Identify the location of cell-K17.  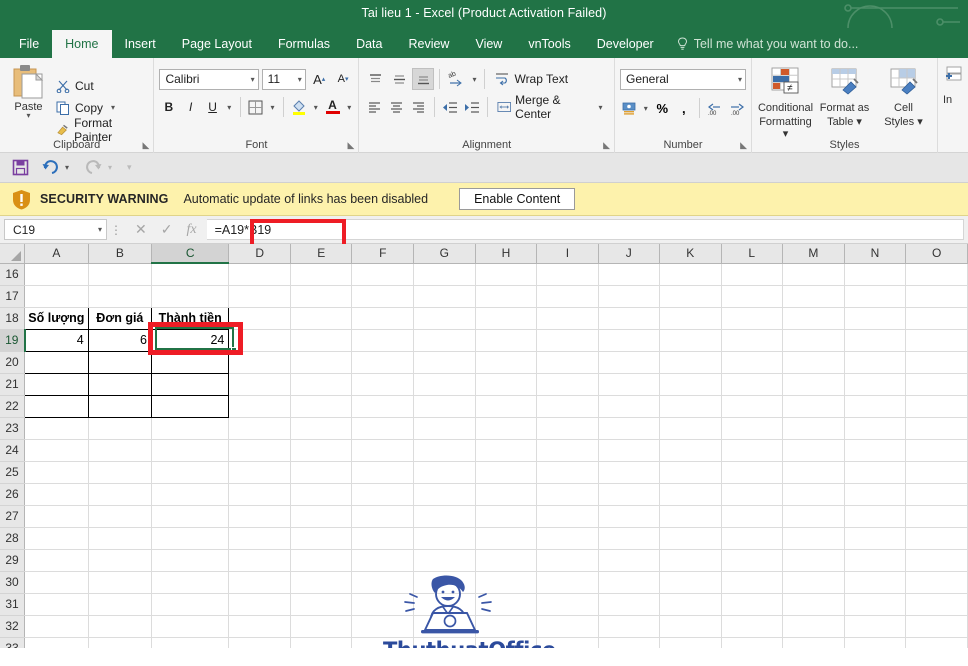
(690, 296).